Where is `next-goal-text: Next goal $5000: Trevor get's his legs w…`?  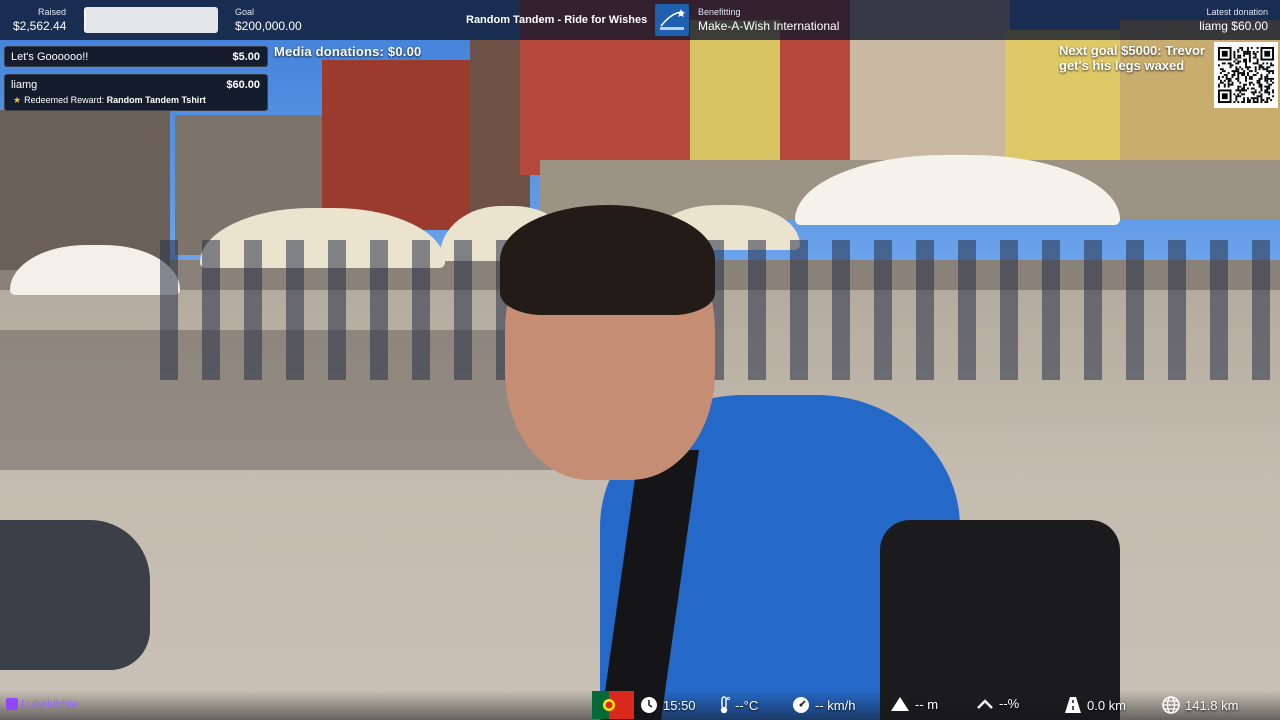
next-goal-text: Next goal $5000: Trevor get's his legs w… is located at coordinates (1132, 58).